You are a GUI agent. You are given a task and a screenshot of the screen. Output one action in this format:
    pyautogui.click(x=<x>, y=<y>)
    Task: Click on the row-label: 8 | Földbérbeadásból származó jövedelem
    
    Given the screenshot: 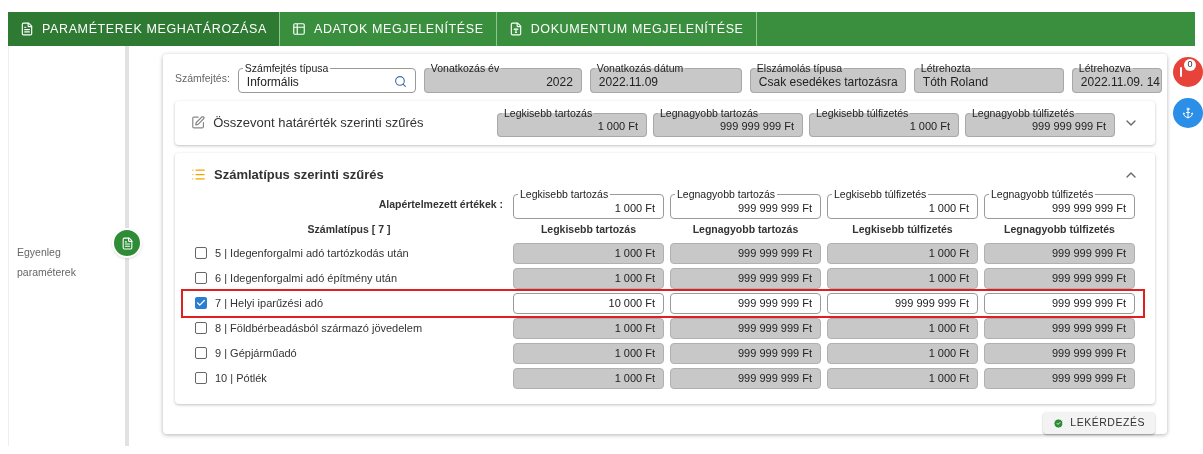 What is the action you would take?
    pyautogui.click(x=319, y=328)
    